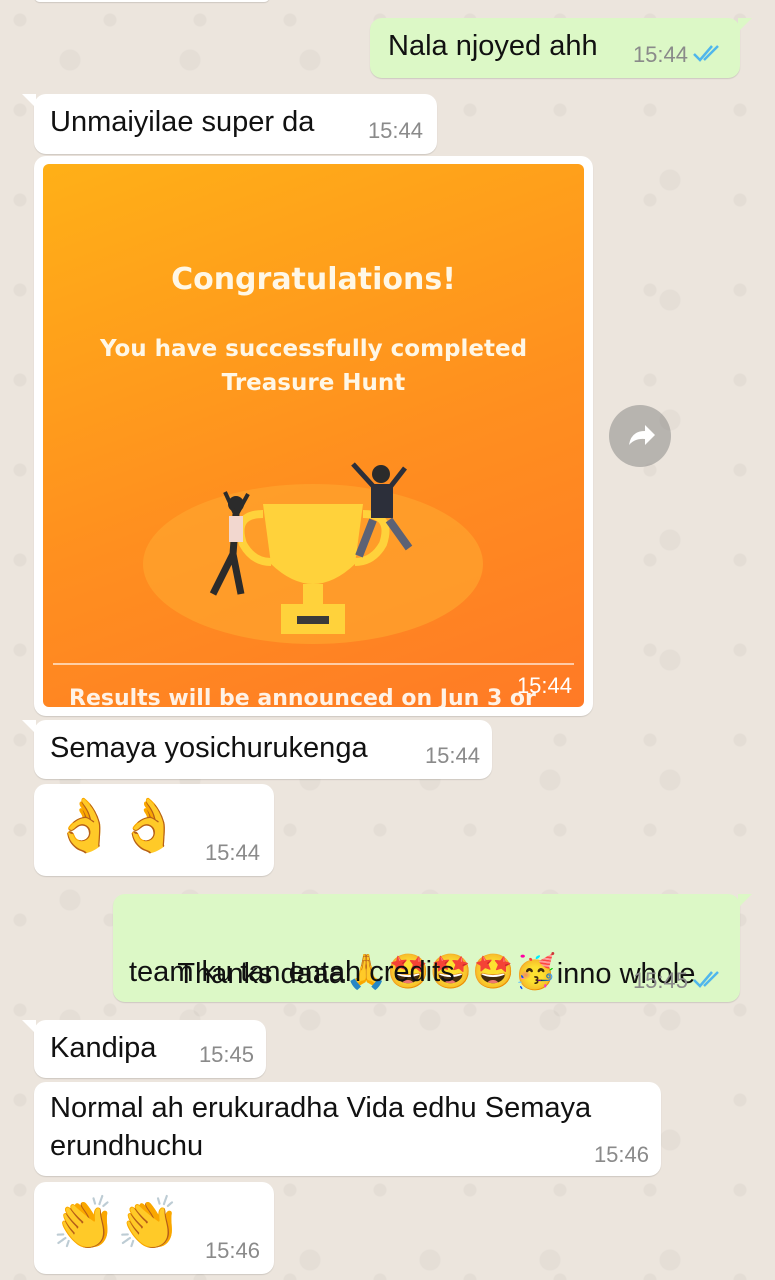  I want to click on message-text-line2: erundhuchu, so click(127, 1146).